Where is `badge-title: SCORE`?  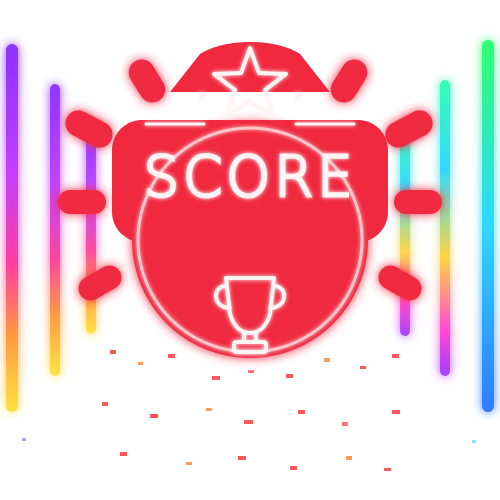 badge-title: SCORE is located at coordinates (249, 177).